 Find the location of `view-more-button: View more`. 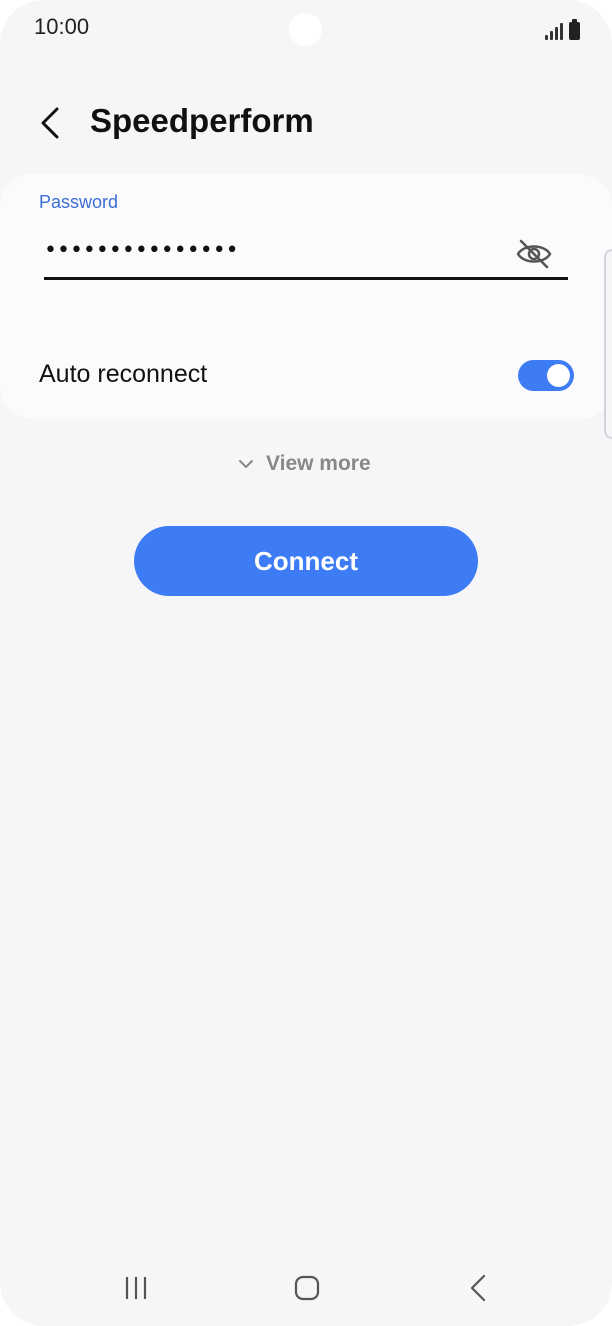

view-more-button: View more is located at coordinates (304, 464).